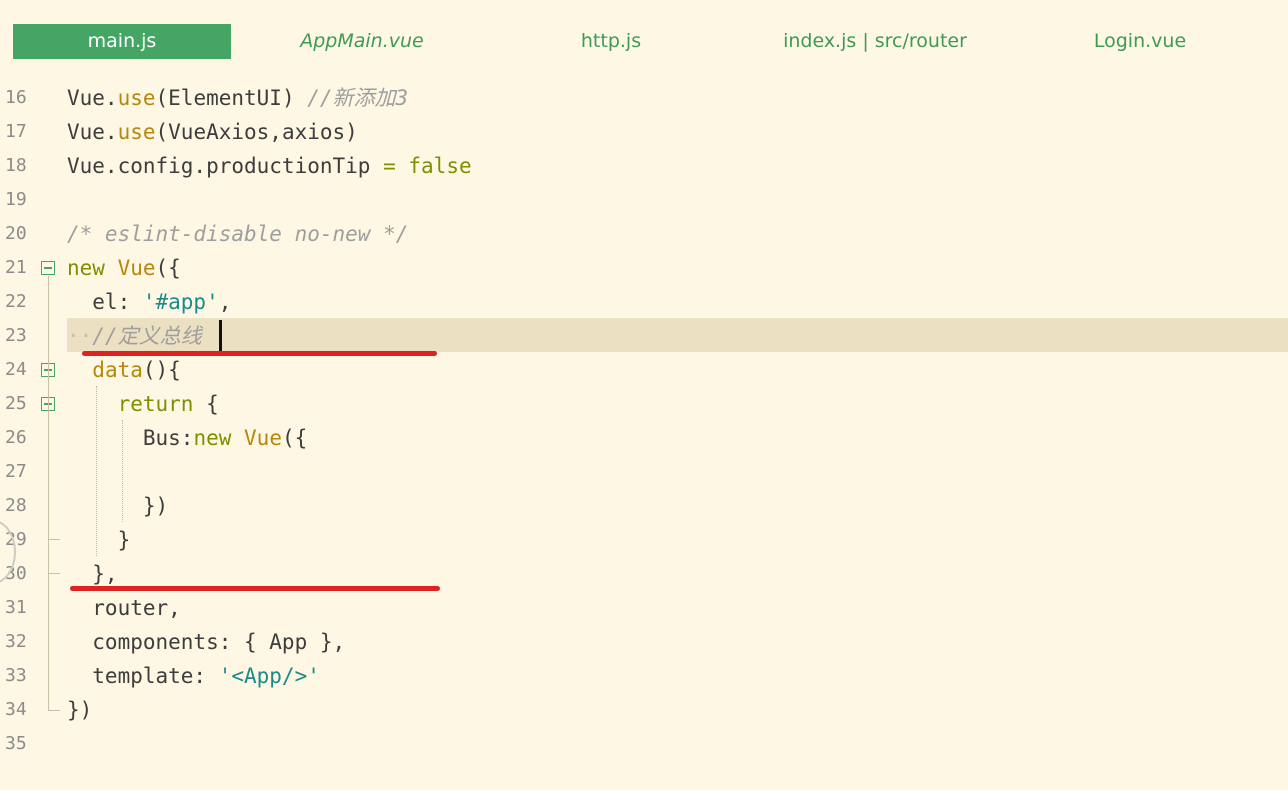  What do you see at coordinates (875, 41) in the screenshot?
I see `tab-index-js-router: index.js | src/router` at bounding box center [875, 41].